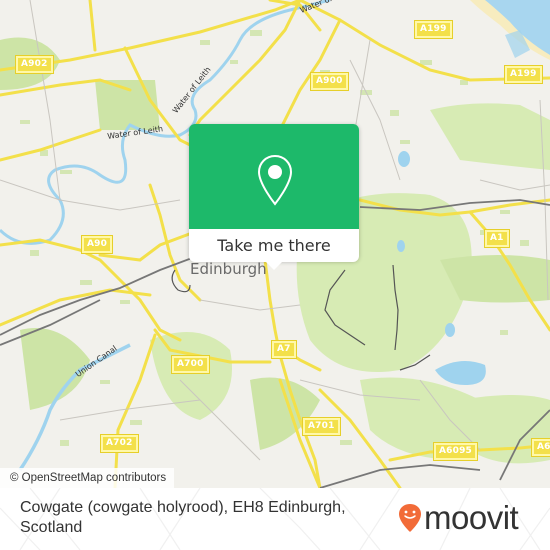 The image size is (550, 550). Describe the element at coordinates (321, 426) in the screenshot. I see `road-label-a701: A701` at that location.